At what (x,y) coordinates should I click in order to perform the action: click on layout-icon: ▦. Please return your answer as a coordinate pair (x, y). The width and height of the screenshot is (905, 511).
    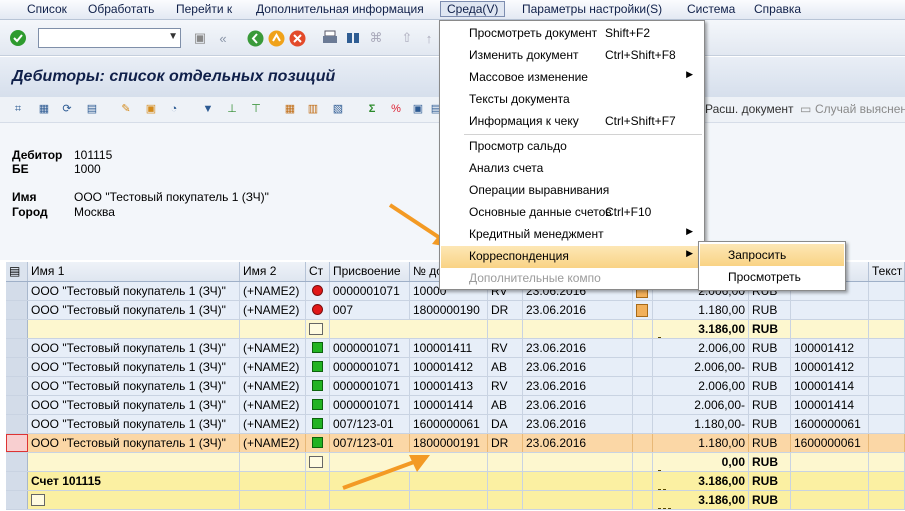
    Looking at the image, I should click on (44, 109).